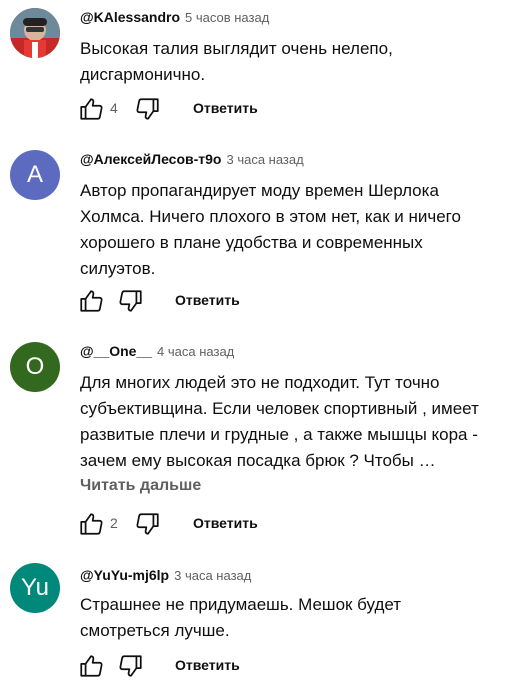 This screenshot has height=682, width=519. I want to click on comment-text-line: смотреться лучше., so click(155, 630).